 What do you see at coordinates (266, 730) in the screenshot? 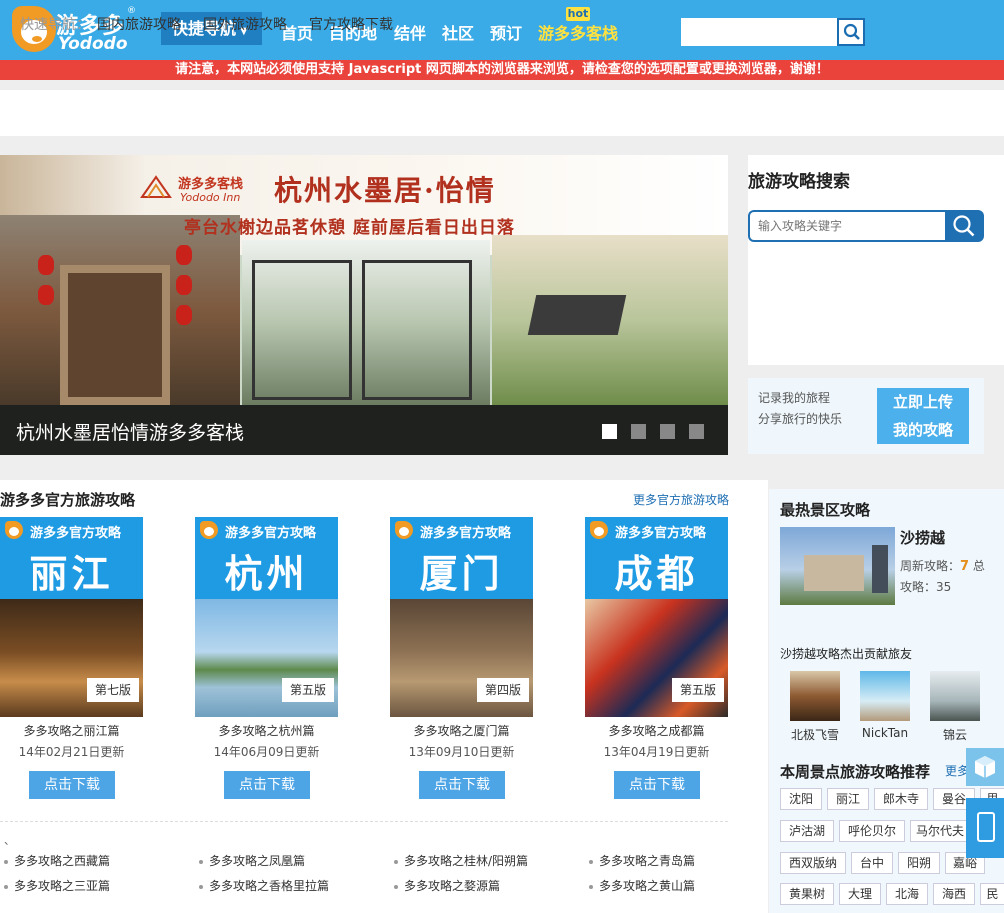
I see `card-label: 多多攻略之杭州篇` at bounding box center [266, 730].